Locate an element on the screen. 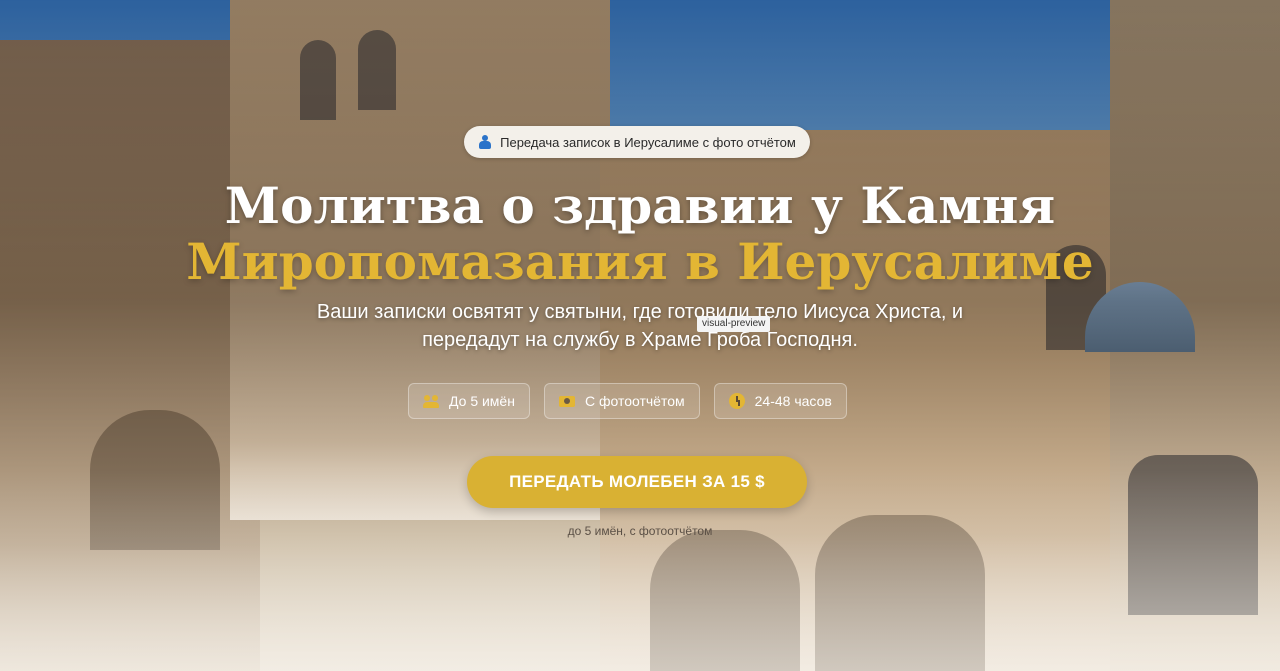 The height and width of the screenshot is (671, 1280). order-prayer-button: ПЕРЕДАТЬ МОЛЕБЕН ЗА 15 $ is located at coordinates (637, 482).